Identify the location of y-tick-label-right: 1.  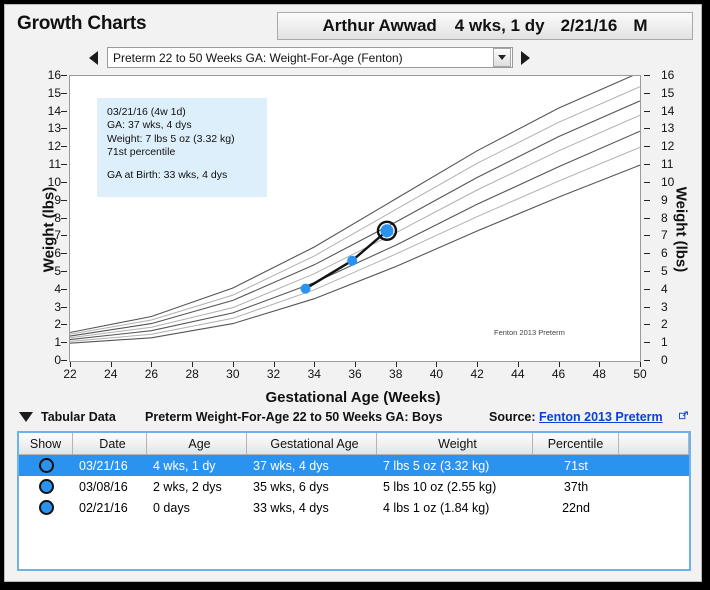
(664, 342).